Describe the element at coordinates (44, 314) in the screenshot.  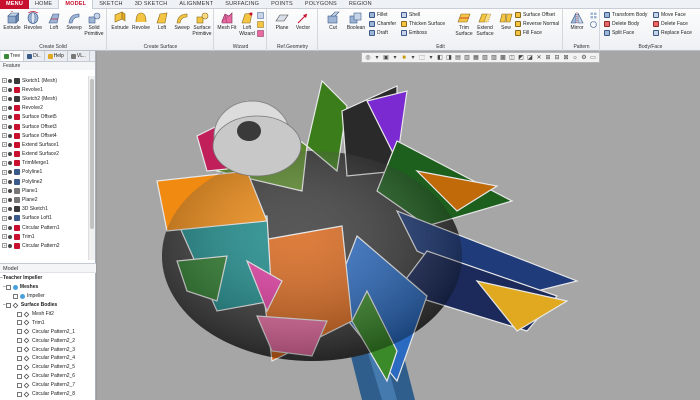
I see `surface-body-item: Mesh Fit2` at that location.